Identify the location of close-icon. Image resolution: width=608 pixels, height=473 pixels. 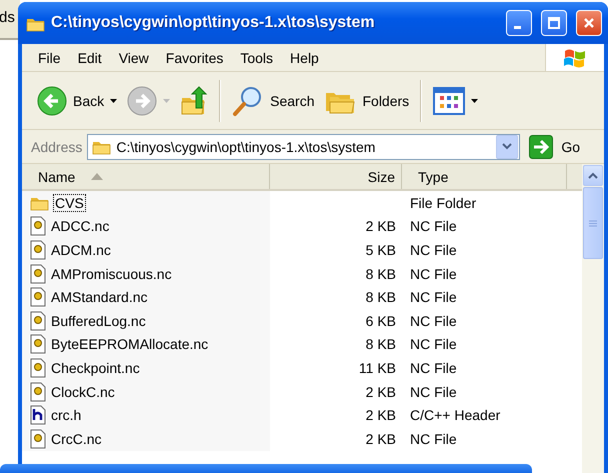
(589, 23).